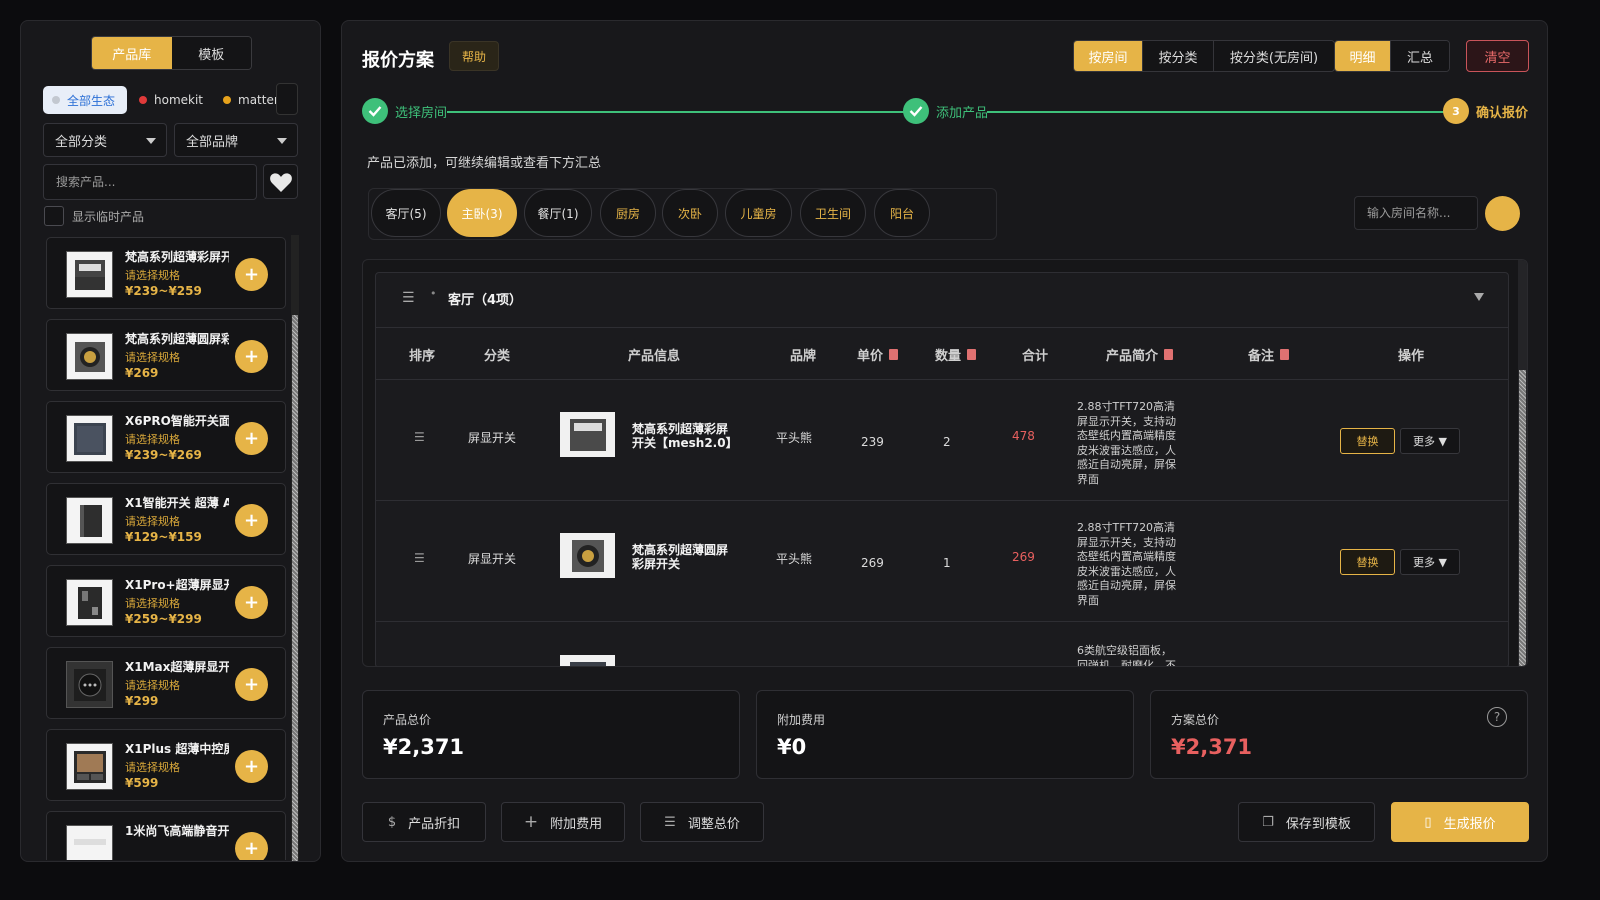 This screenshot has width=1600, height=900. I want to click on generate-quote-button: ▯ 生成报价, so click(1460, 822).